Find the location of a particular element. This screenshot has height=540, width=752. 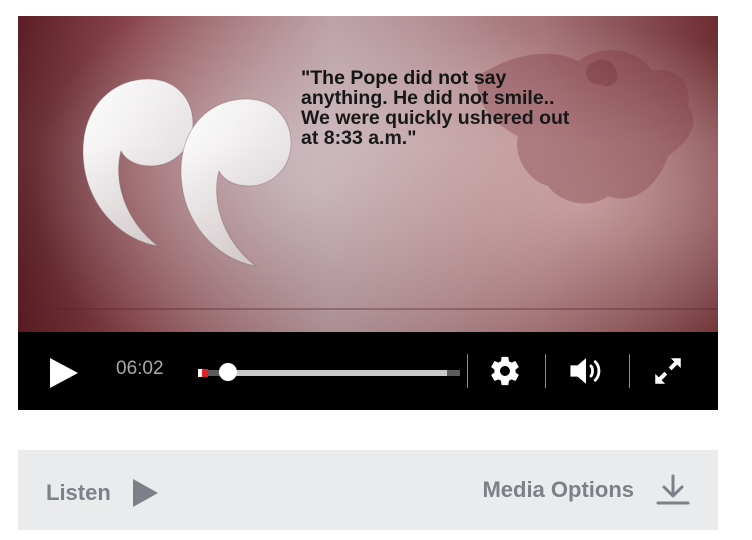

video-controls-bar: 06:02 is located at coordinates (368, 371).